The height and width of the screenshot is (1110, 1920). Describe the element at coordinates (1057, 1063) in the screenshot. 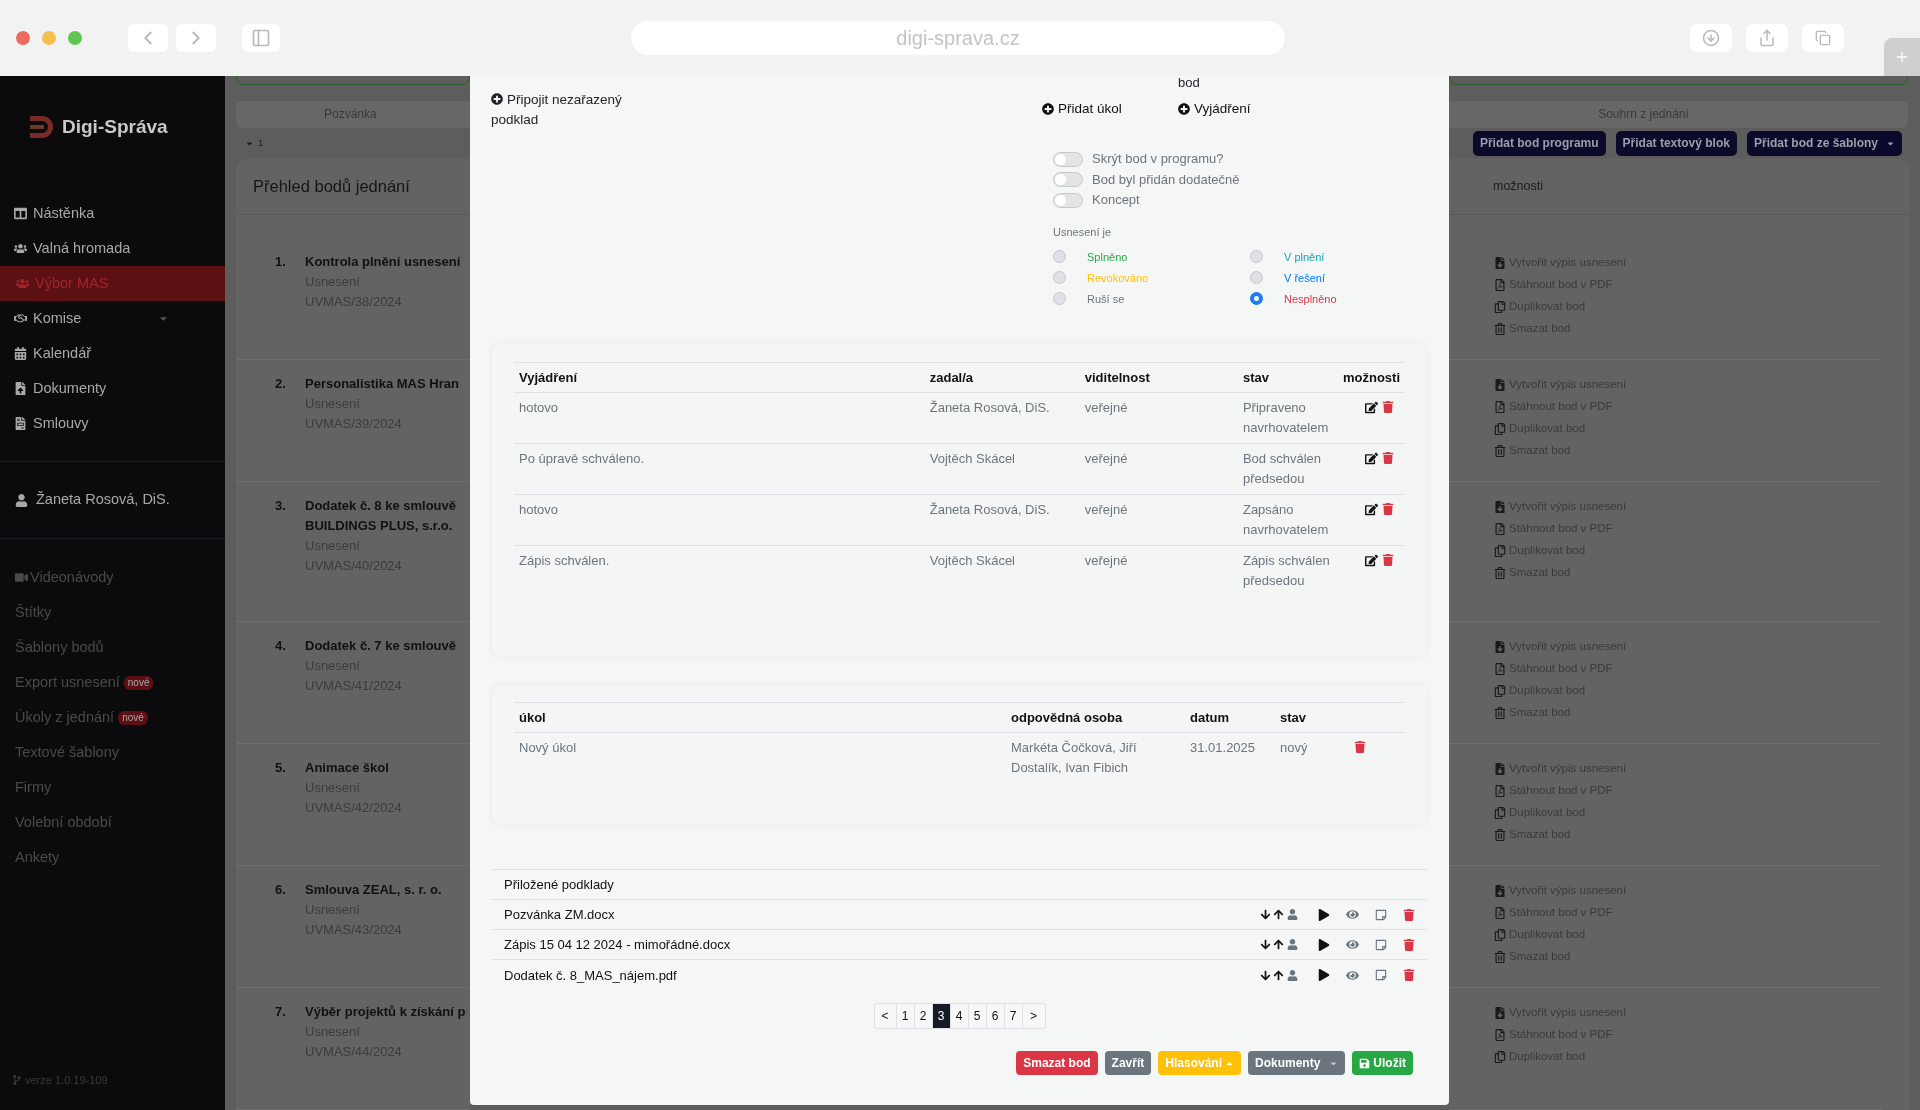

I see `action-button: Smazat bod` at that location.